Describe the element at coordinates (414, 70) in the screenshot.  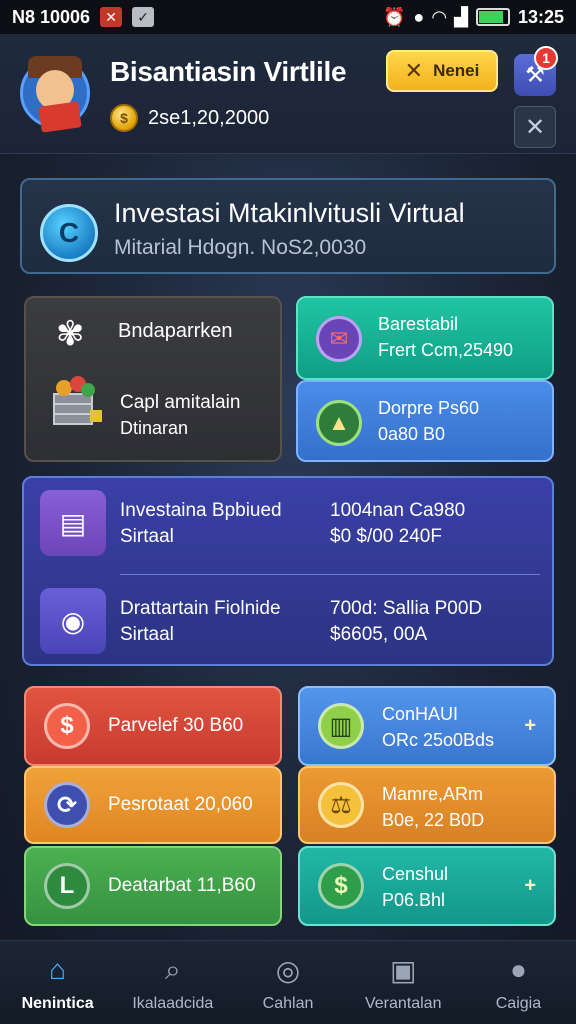
I see `tools-icon: ✕` at that location.